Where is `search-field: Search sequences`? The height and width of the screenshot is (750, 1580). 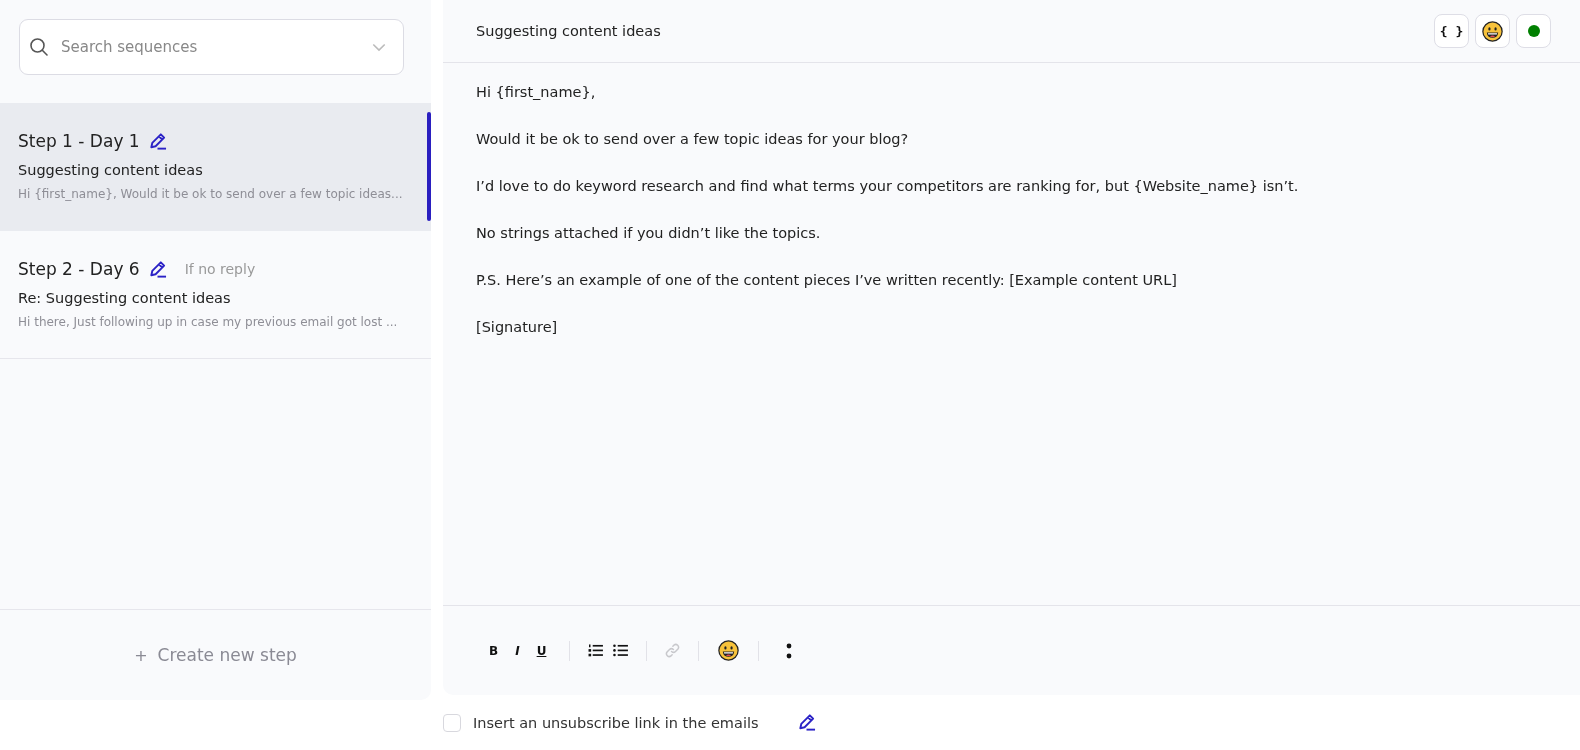
search-field: Search sequences is located at coordinates (211, 47).